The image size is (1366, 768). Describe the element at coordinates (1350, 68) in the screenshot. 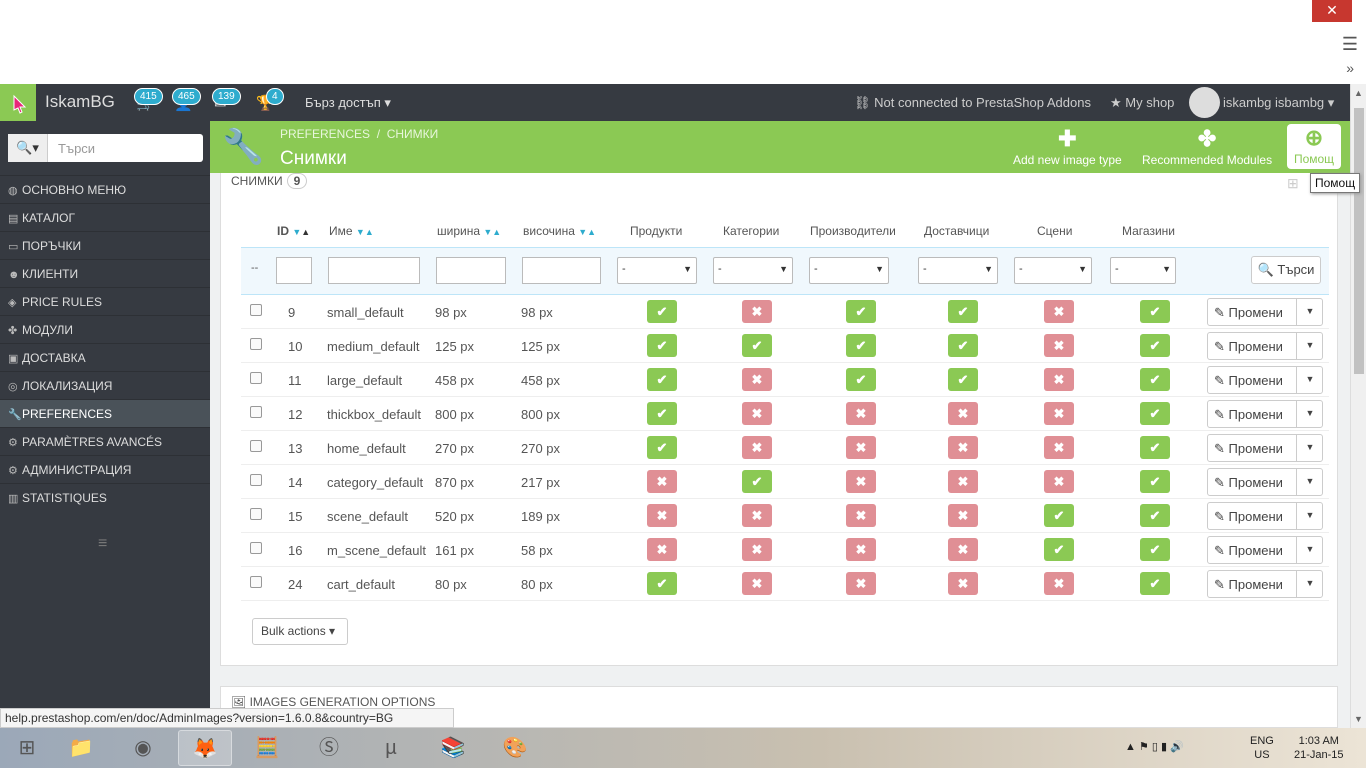

I see `browser-more-icon: »` at that location.